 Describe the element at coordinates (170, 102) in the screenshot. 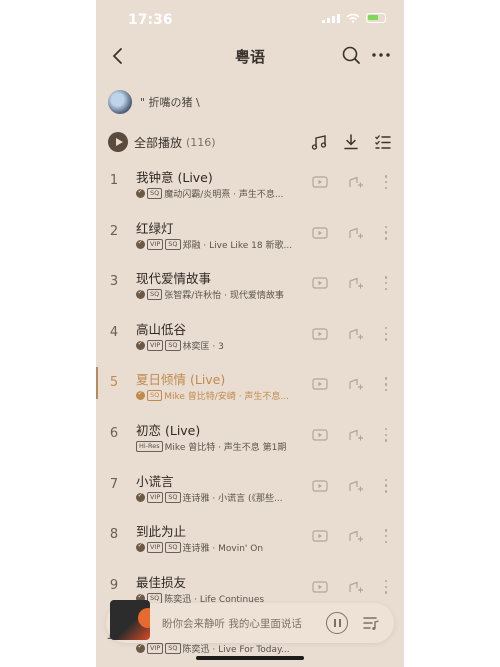

I see `owner-name: " 折嘴の猪 \` at that location.